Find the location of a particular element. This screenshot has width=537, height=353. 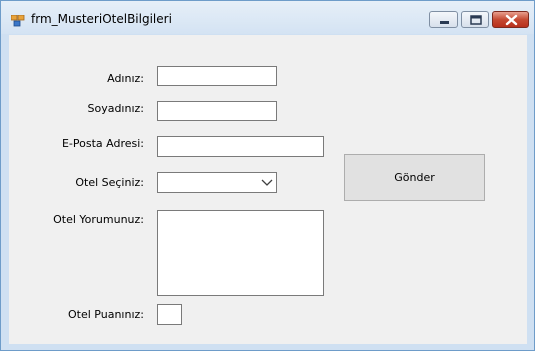

maximize-button is located at coordinates (475, 19).